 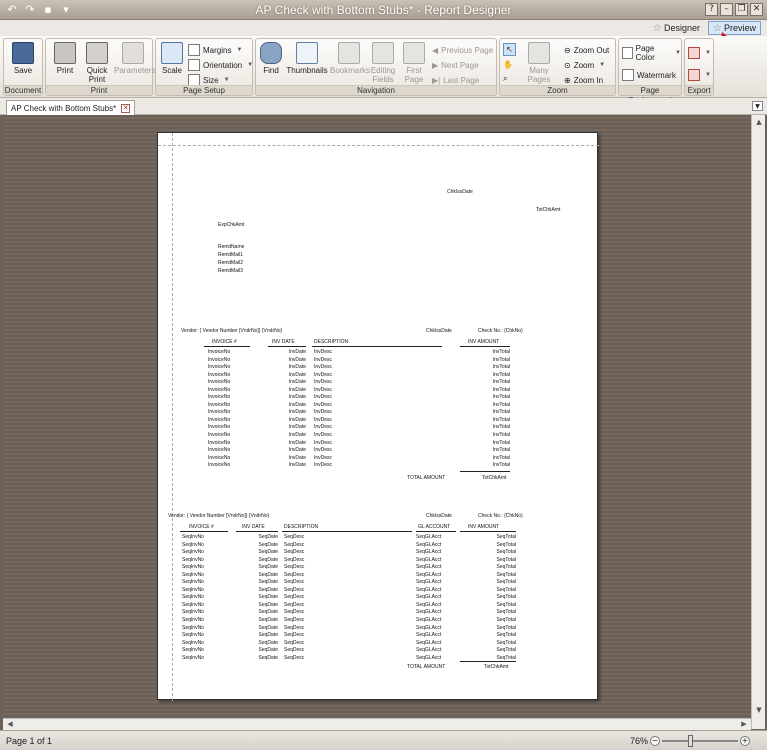 I want to click on minimize-icon: –, so click(x=726, y=9).